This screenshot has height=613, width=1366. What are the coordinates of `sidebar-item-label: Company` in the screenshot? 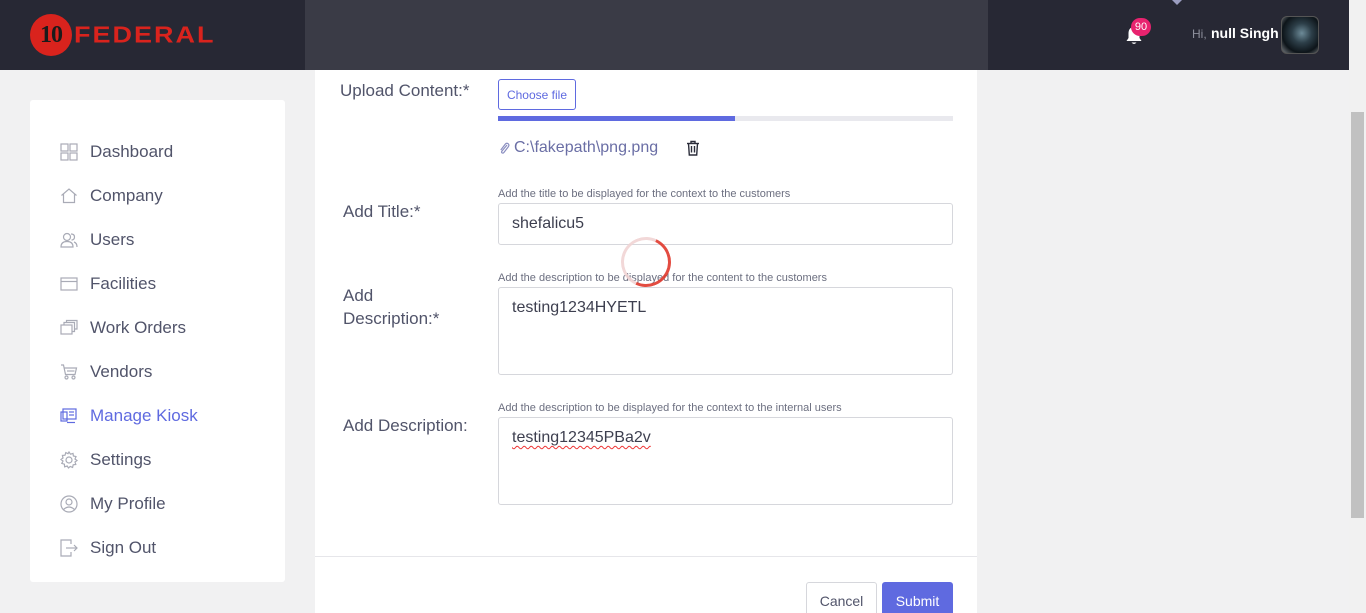 It's located at (126, 195).